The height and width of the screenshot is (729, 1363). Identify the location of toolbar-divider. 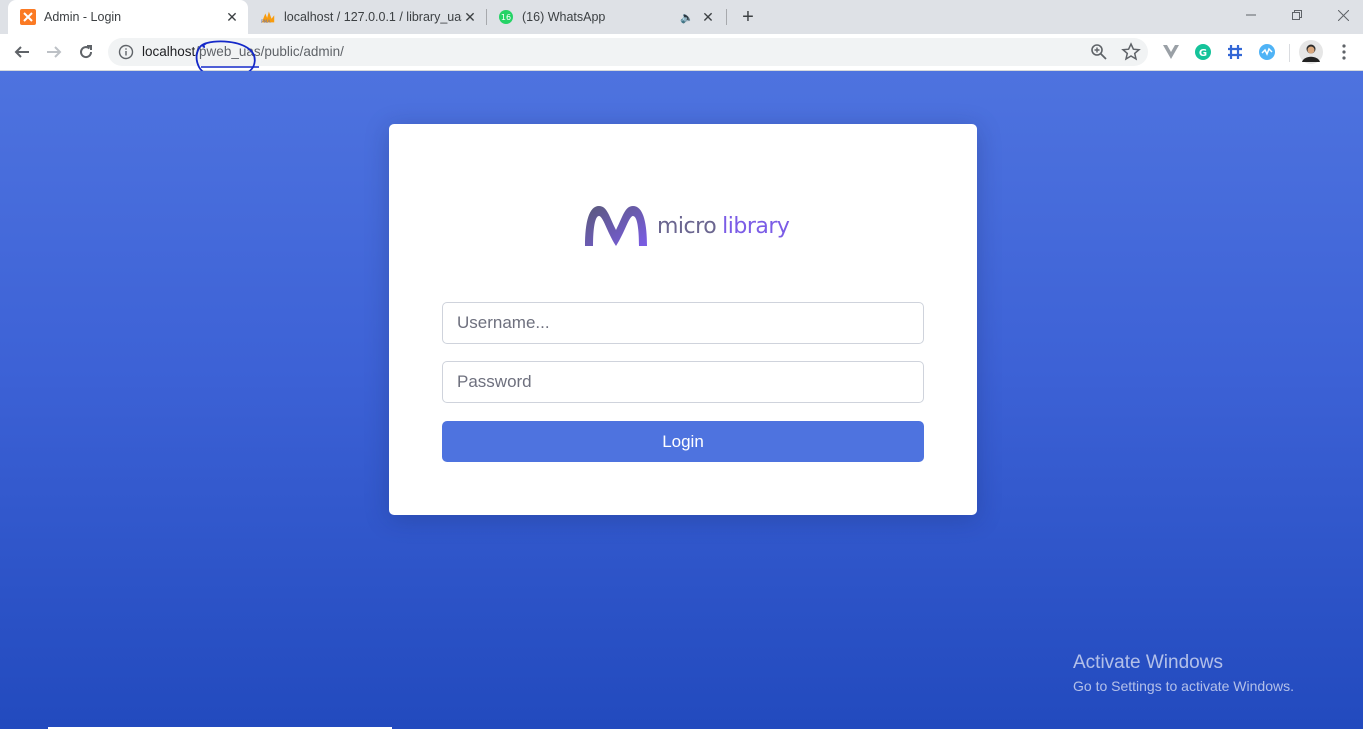
(1289, 53).